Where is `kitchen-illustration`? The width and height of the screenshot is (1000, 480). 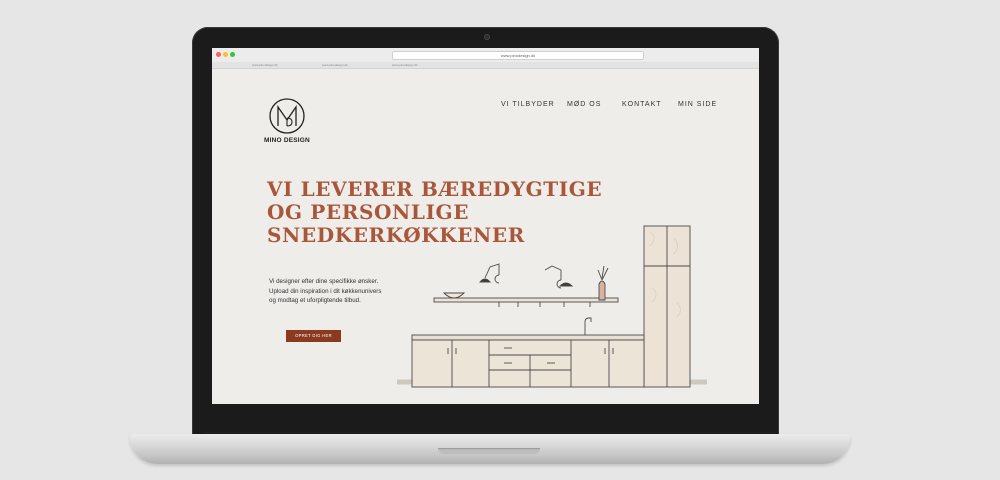
kitchen-illustration is located at coordinates (552, 306).